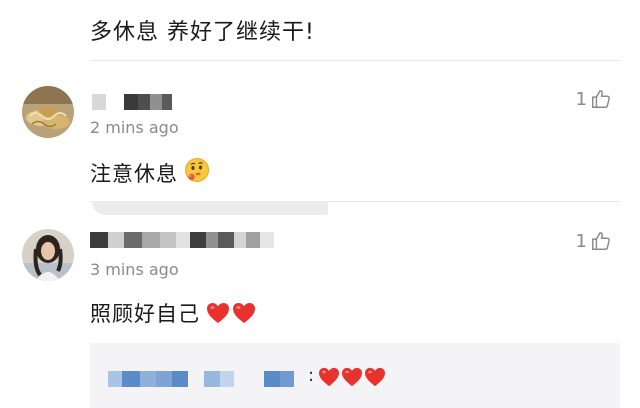 This screenshot has width=640, height=408. I want to click on divider, so click(355, 60).